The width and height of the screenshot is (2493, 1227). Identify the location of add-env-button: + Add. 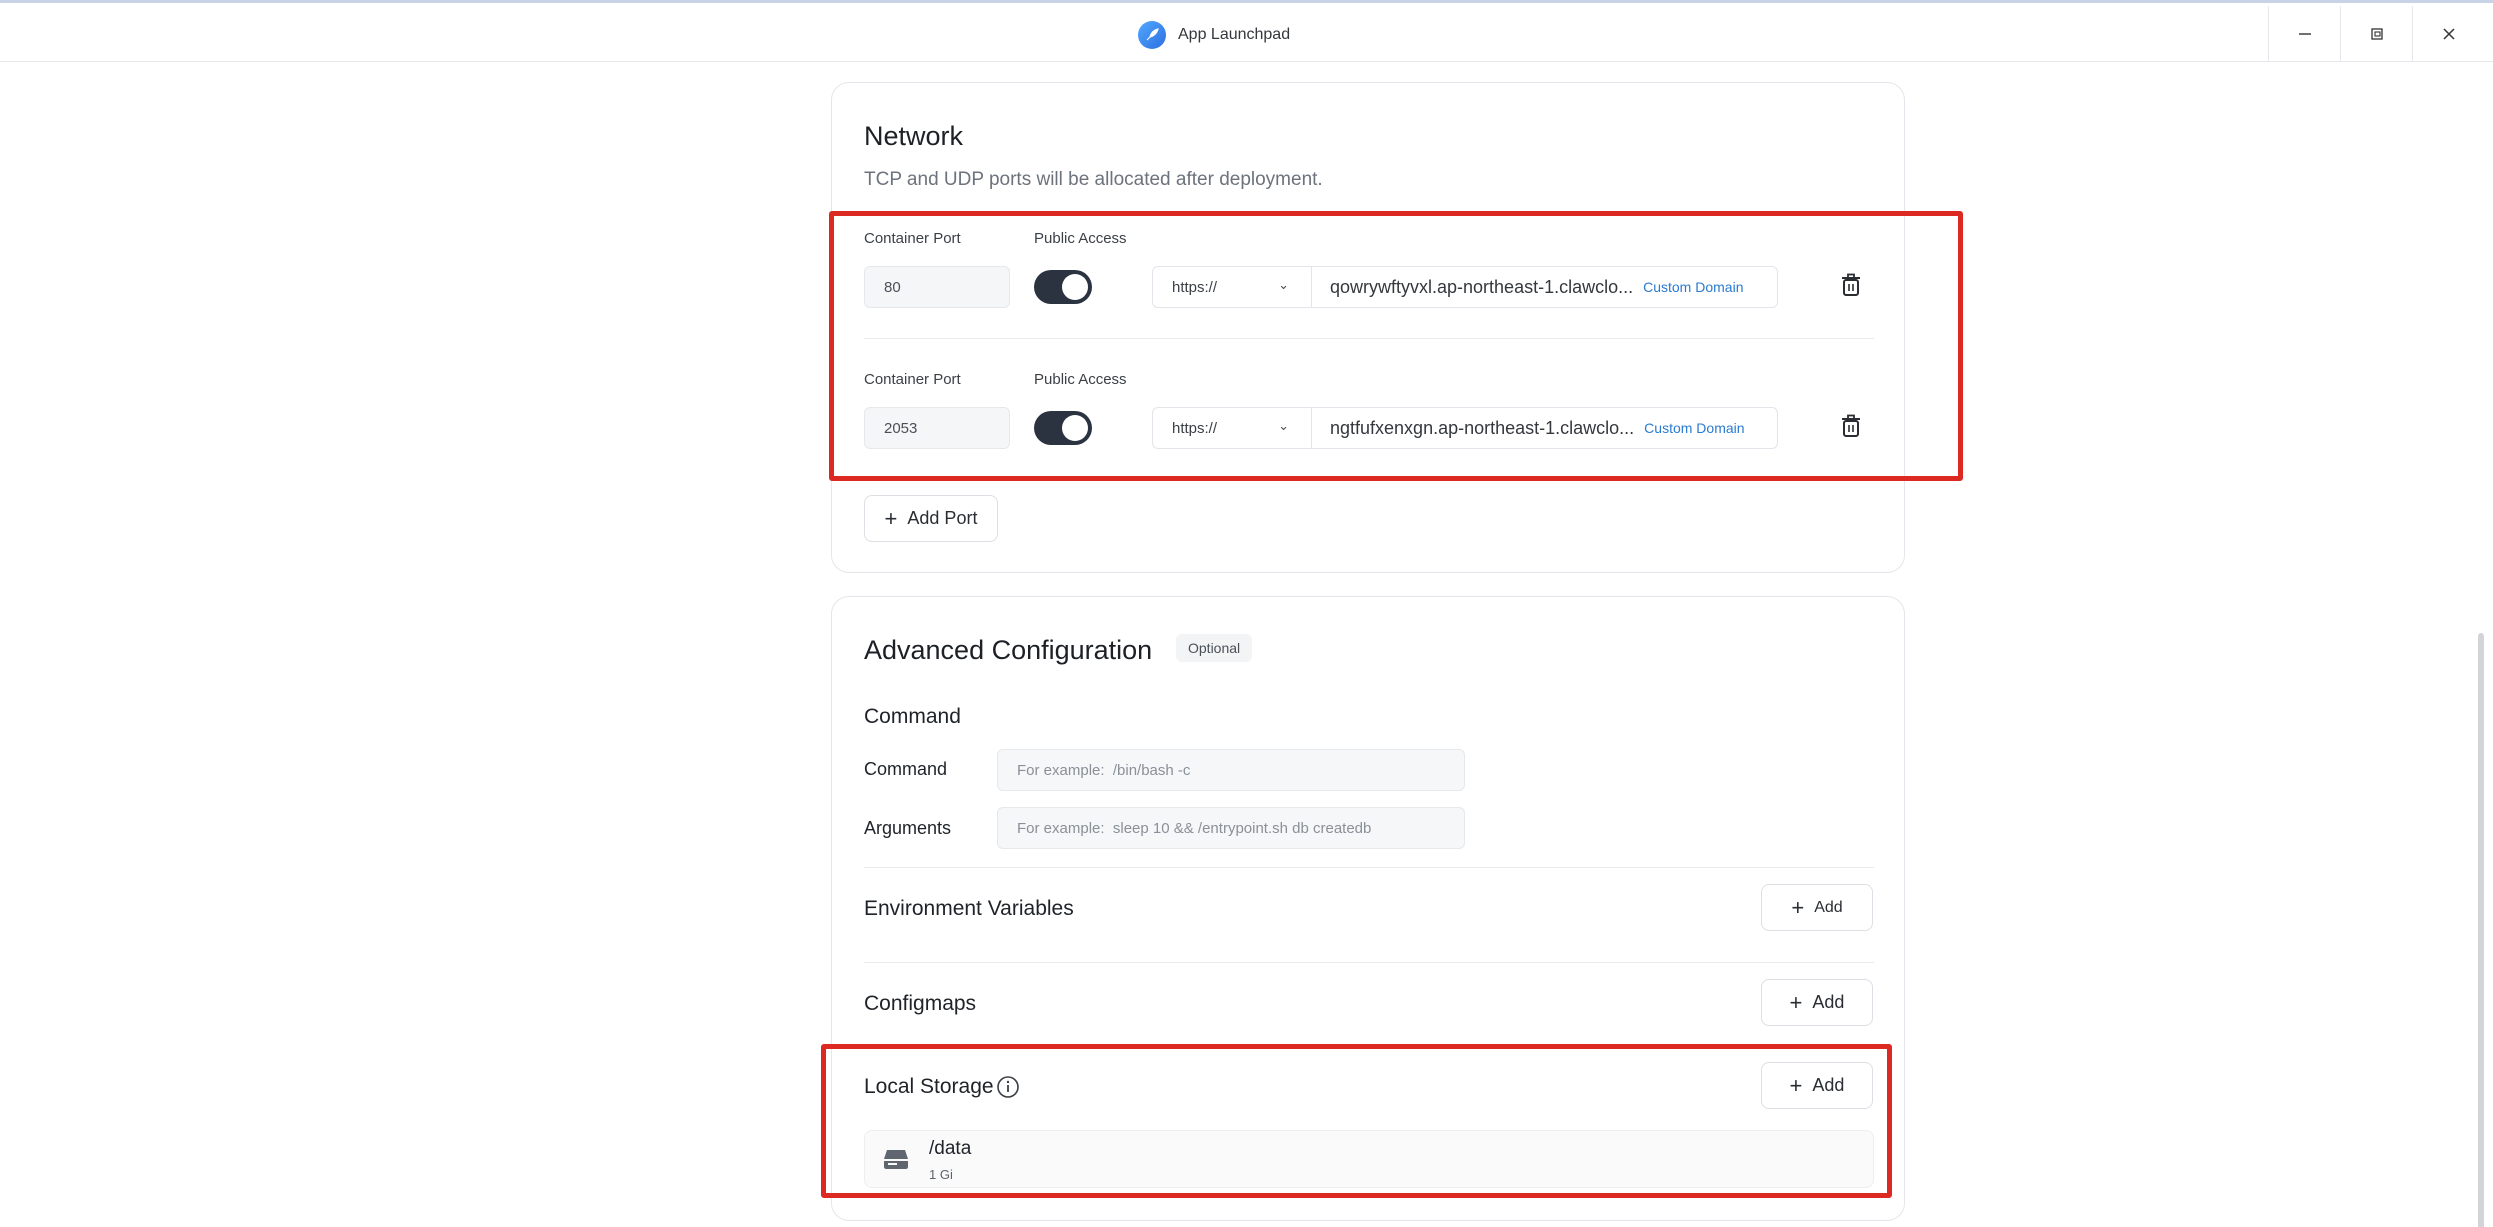
(1817, 907).